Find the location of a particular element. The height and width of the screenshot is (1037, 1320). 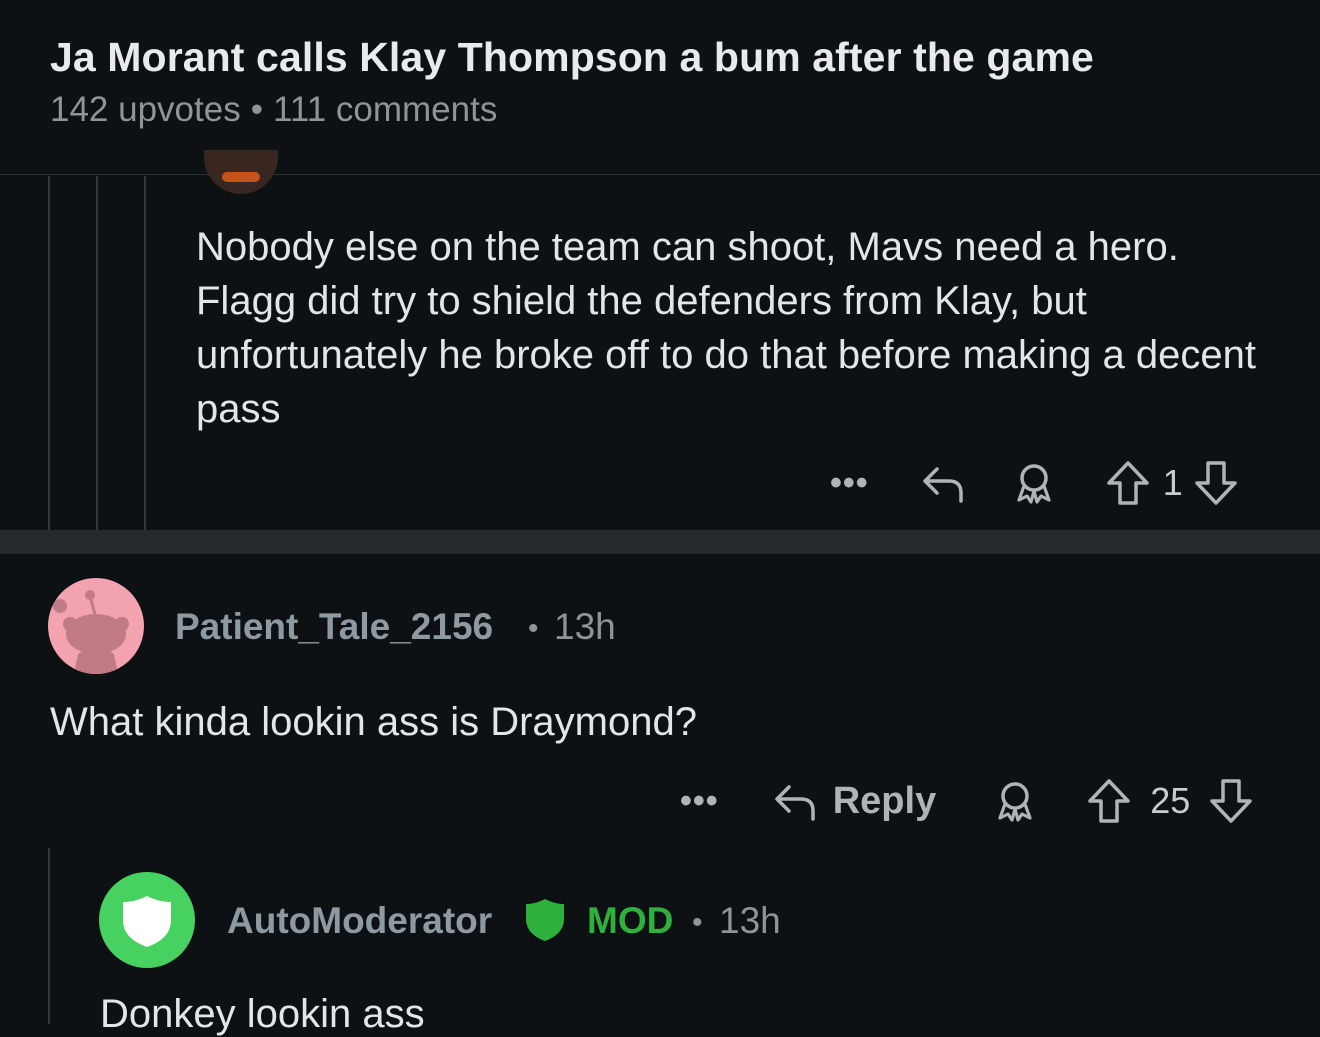

comment-count: 111 comments is located at coordinates (385, 109).